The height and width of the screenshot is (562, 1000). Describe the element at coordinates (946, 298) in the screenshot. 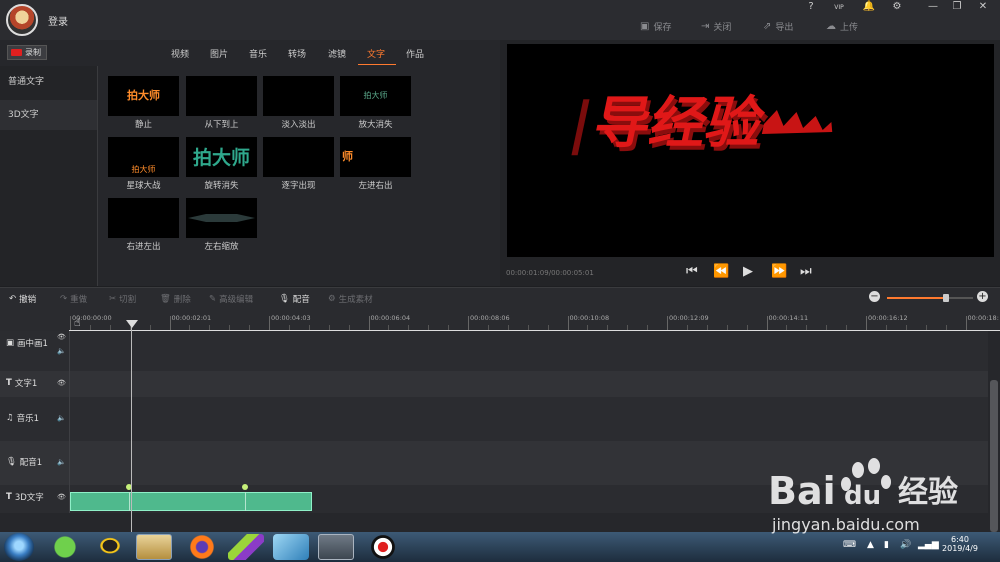

I see `zoom-slider-handle` at that location.